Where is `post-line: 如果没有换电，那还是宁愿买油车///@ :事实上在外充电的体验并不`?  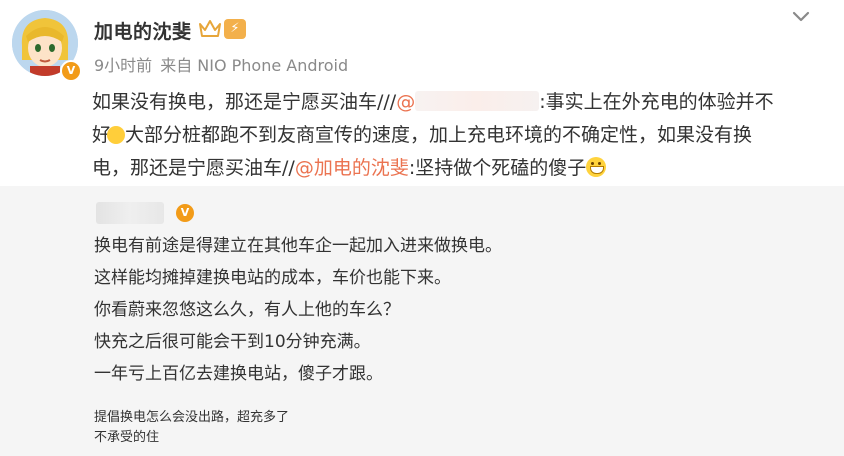 post-line: 如果没有换电，那还是宁愿买油车///@ :事实上在外充电的体验并不 is located at coordinates (457, 102).